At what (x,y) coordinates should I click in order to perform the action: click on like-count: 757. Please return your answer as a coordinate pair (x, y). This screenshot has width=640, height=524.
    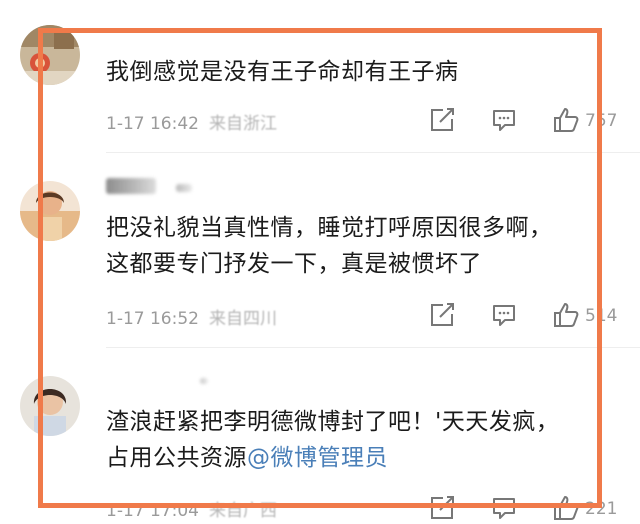
    Looking at the image, I should click on (601, 121).